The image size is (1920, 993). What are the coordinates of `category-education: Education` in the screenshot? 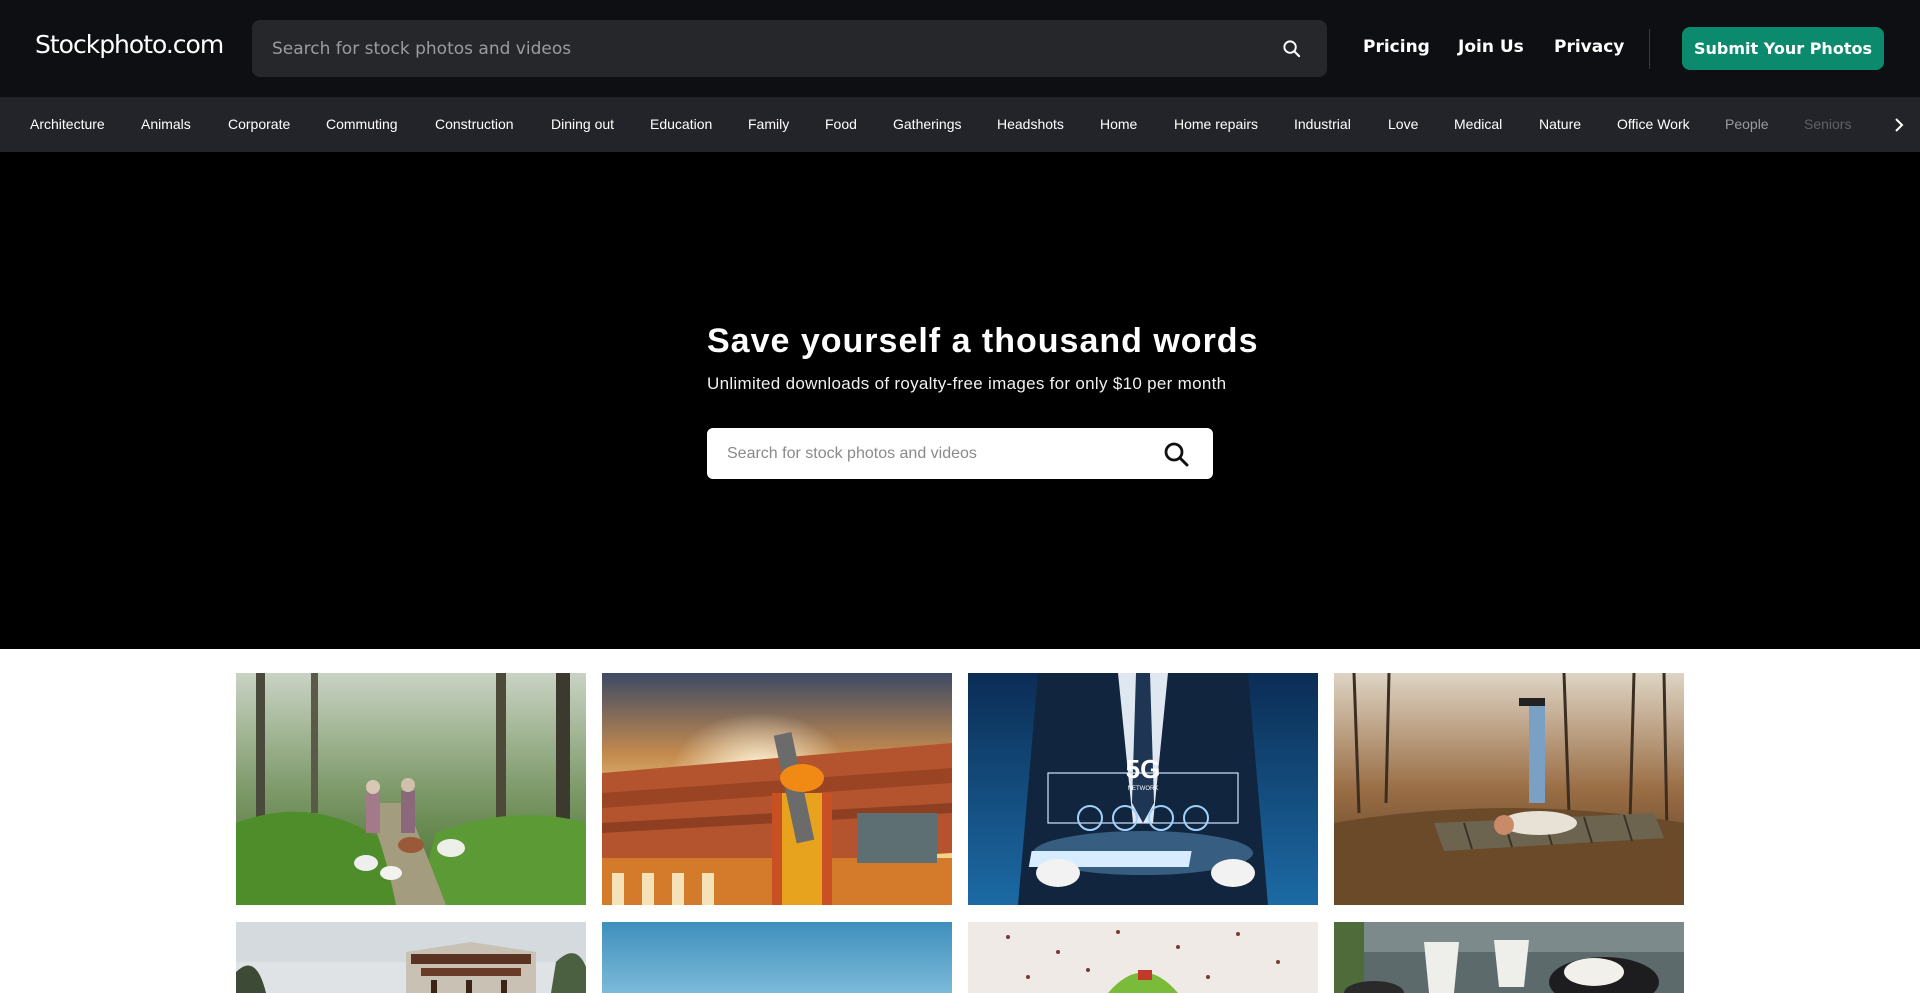 It's located at (681, 124).